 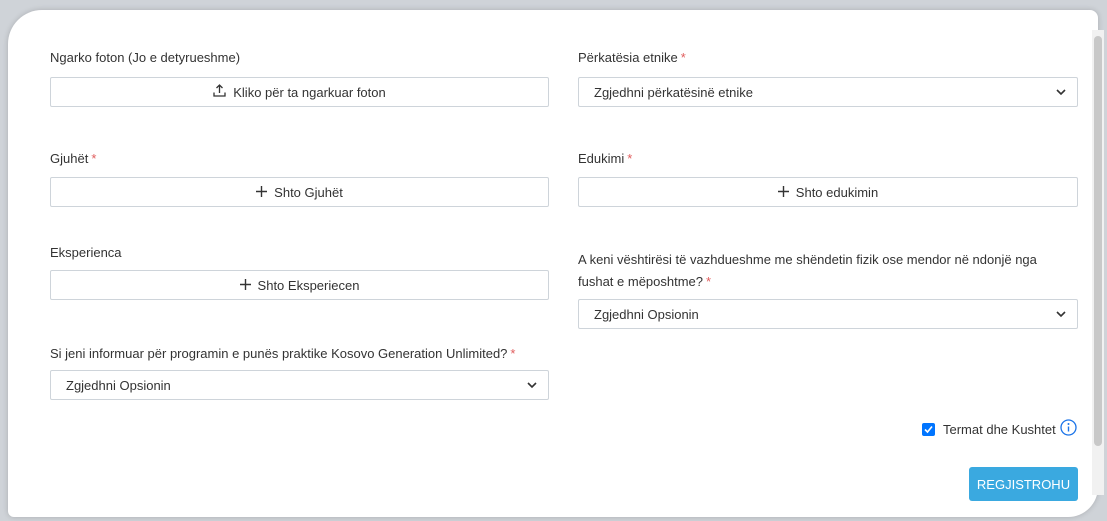 What do you see at coordinates (601, 158) in the screenshot?
I see `education-label-text: Edukimi` at bounding box center [601, 158].